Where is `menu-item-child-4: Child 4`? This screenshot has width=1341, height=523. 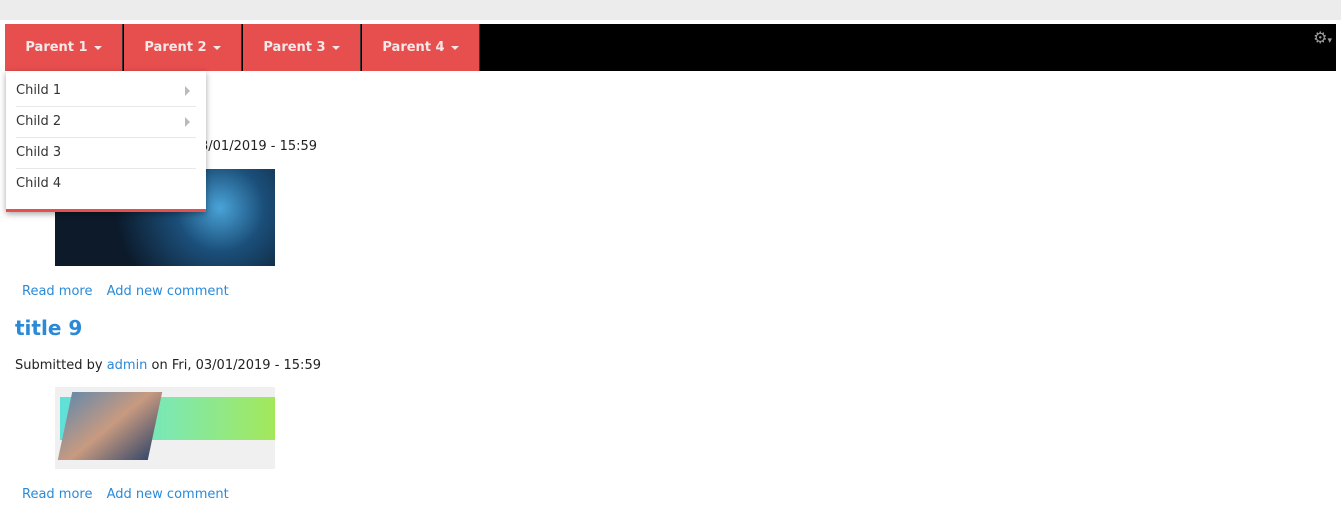 menu-item-child-4: Child 4 is located at coordinates (106, 183).